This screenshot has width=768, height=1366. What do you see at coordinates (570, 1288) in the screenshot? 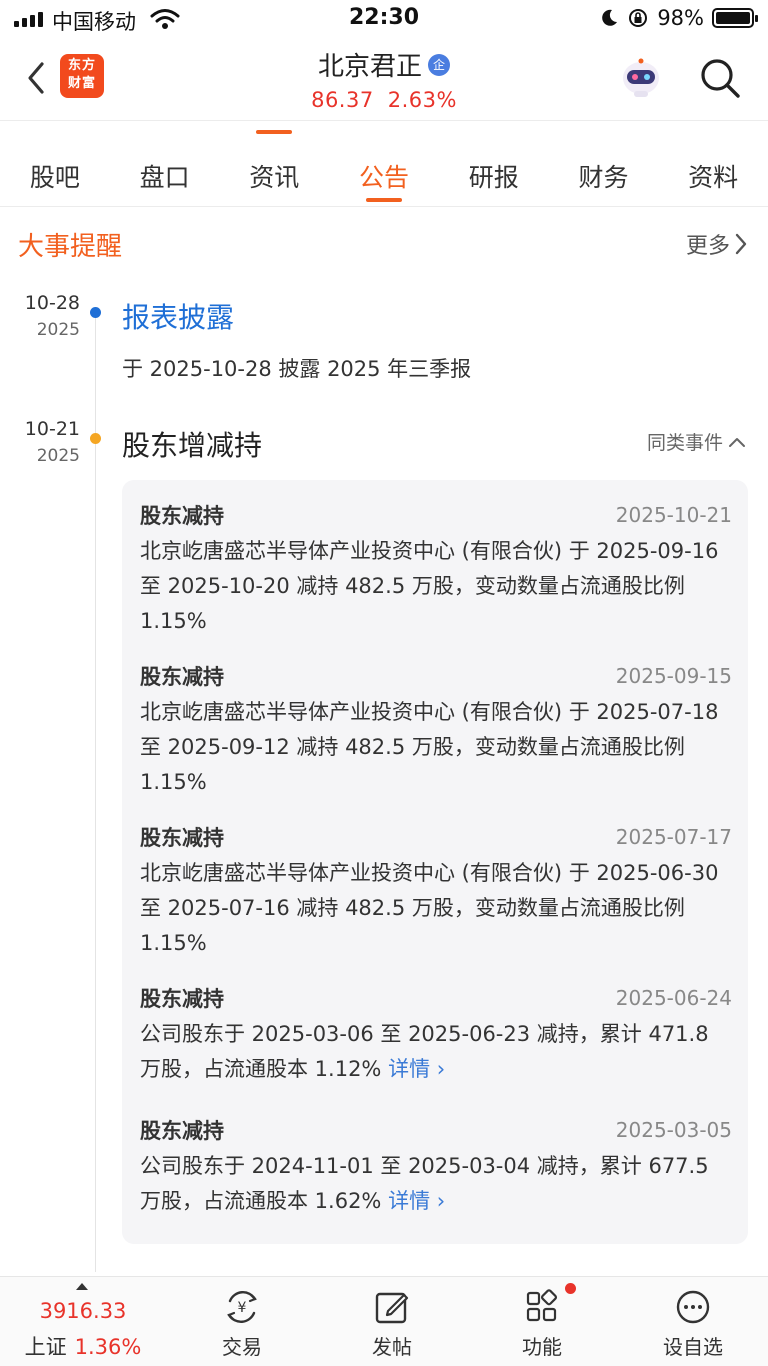
I see `notification-dot` at bounding box center [570, 1288].